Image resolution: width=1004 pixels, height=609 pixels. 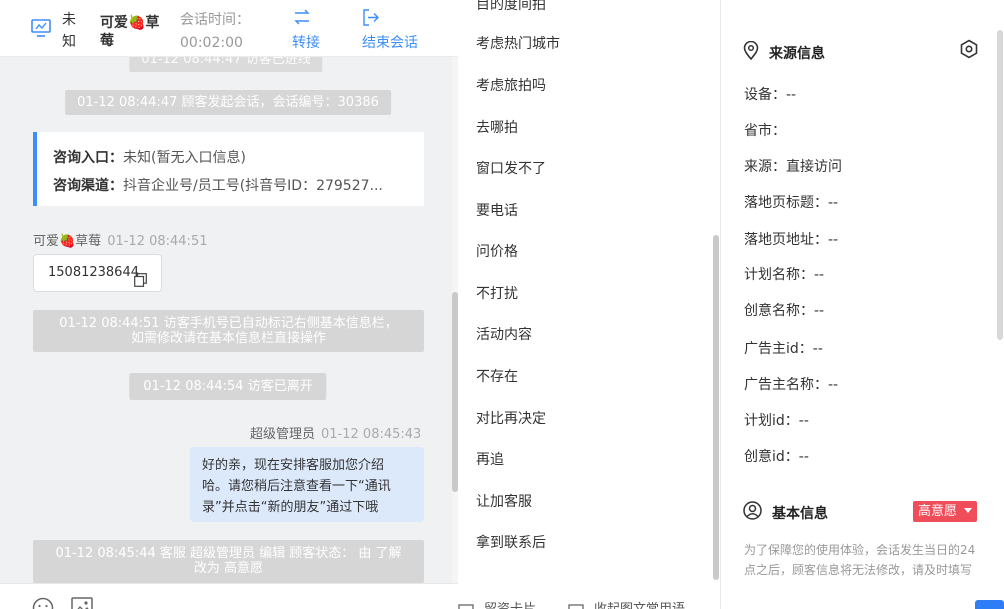 I want to click on intent-status-text: 高意愿, so click(x=938, y=511).